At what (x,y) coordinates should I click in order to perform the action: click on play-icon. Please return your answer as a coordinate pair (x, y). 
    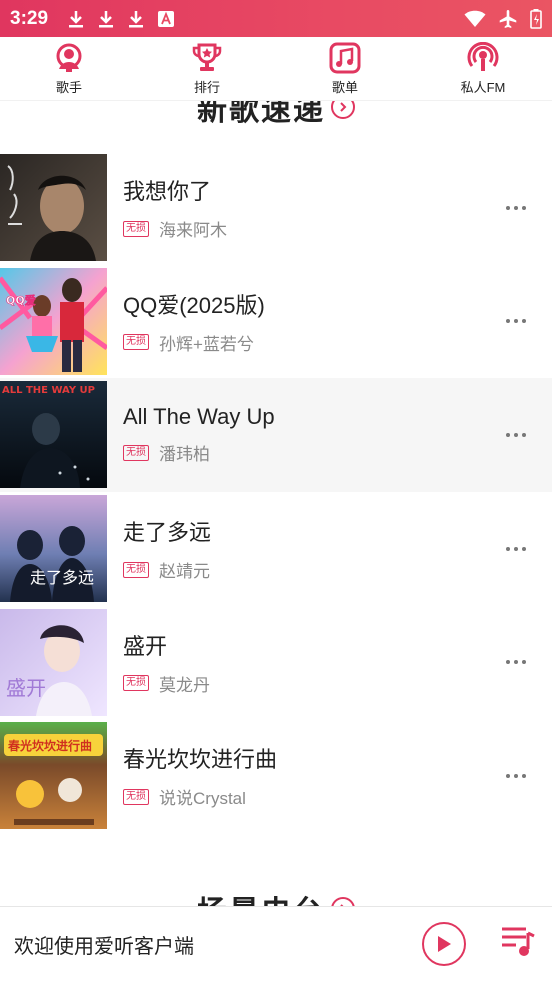
    Looking at the image, I should click on (444, 944).